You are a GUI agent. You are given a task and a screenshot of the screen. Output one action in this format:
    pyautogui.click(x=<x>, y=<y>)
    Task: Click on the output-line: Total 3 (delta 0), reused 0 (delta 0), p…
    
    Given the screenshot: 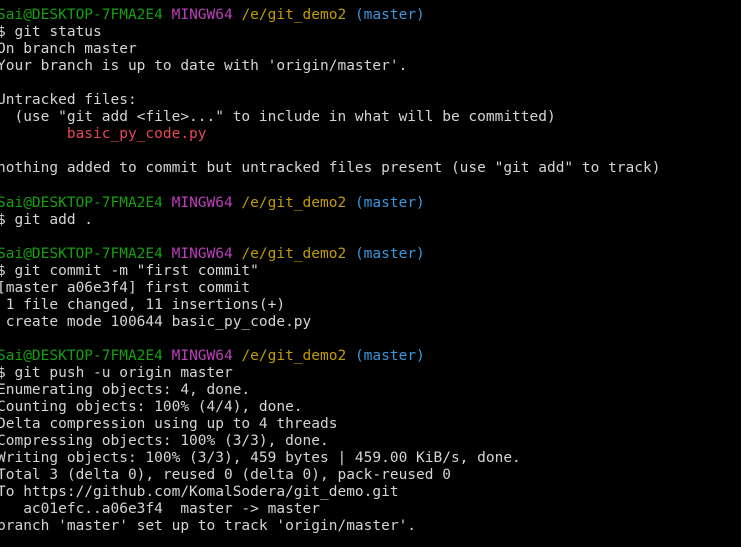 What is the action you would take?
    pyautogui.click(x=225, y=475)
    